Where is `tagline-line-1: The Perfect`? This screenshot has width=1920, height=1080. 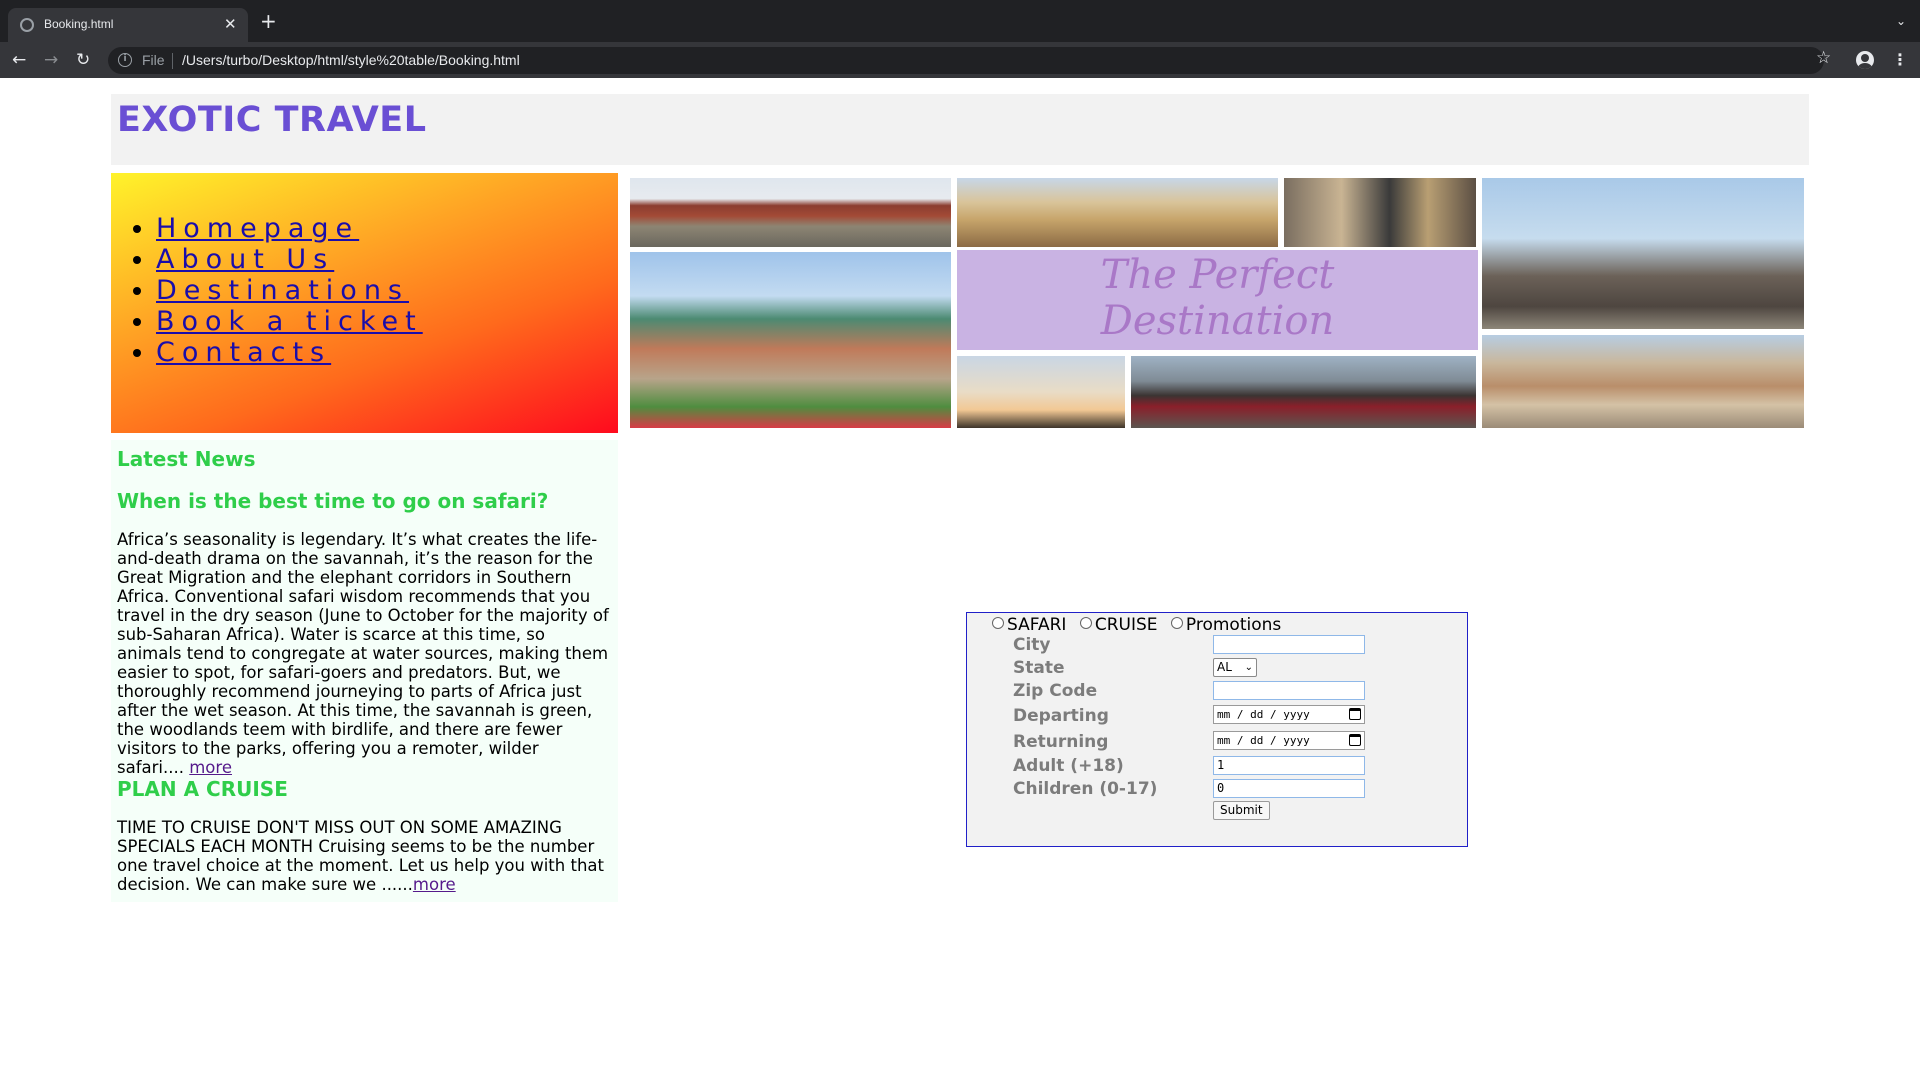
tagline-line-1: The Perfect is located at coordinates (1217, 275).